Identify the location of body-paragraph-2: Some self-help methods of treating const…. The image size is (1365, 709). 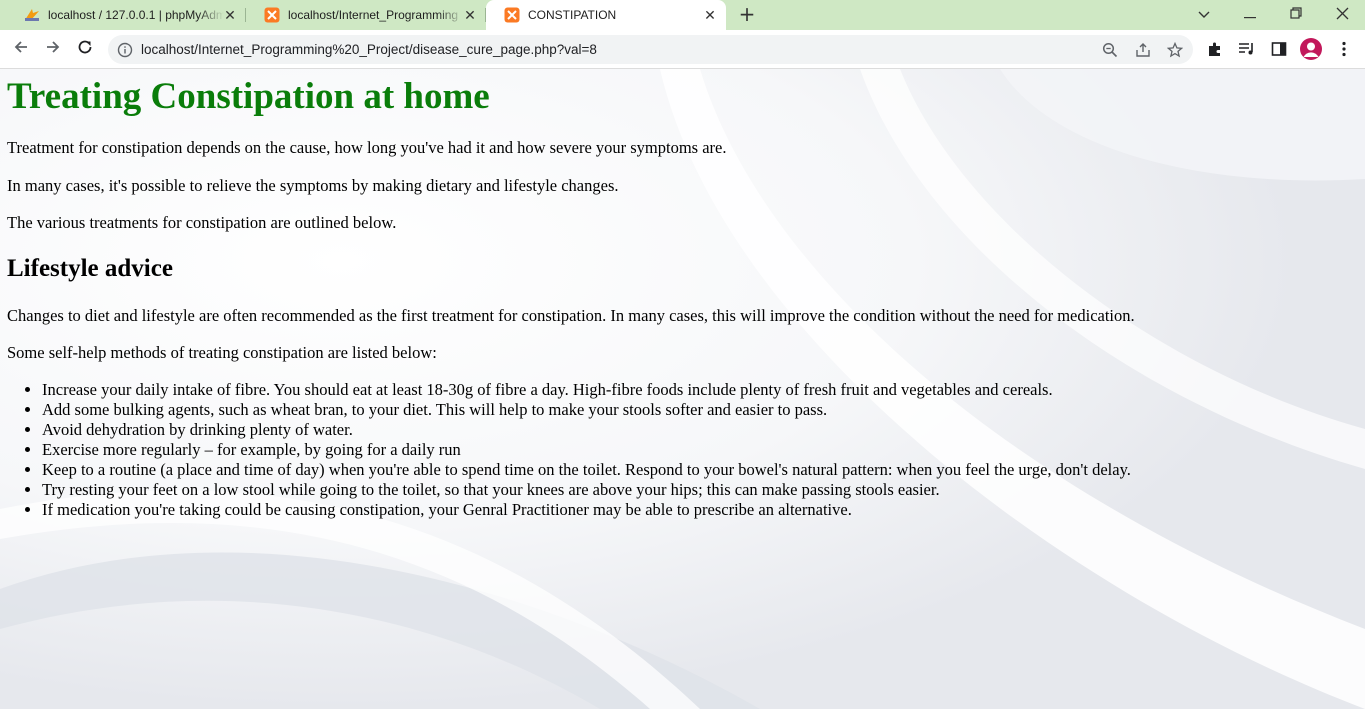
(222, 352).